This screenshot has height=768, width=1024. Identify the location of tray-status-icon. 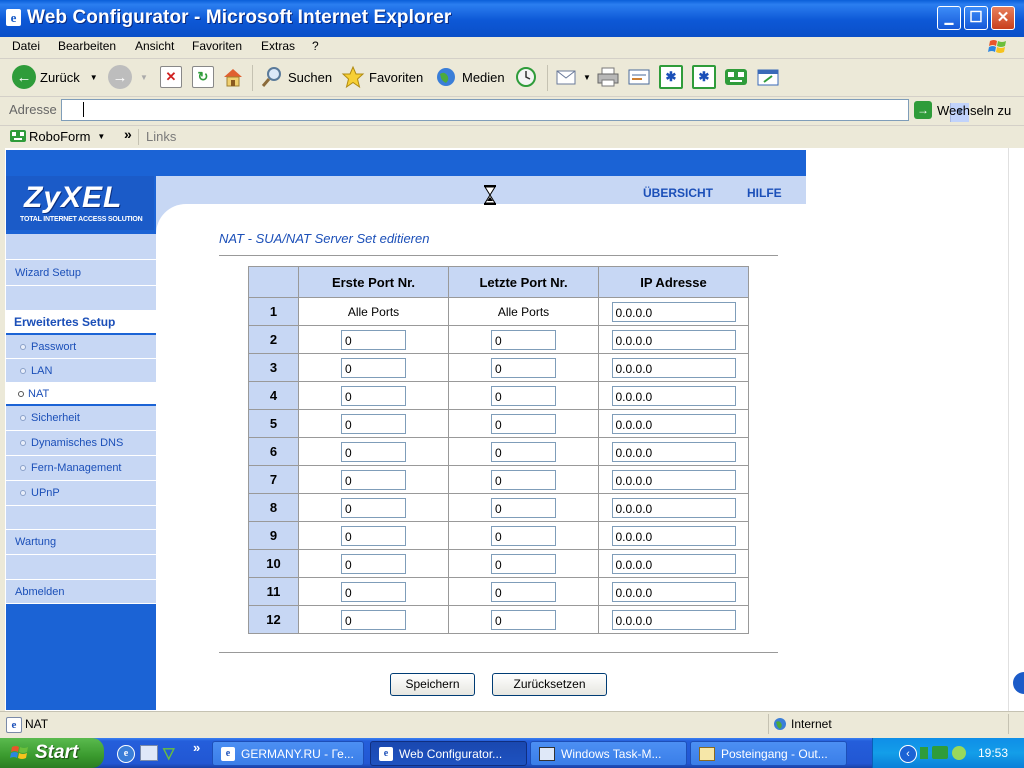
(959, 753).